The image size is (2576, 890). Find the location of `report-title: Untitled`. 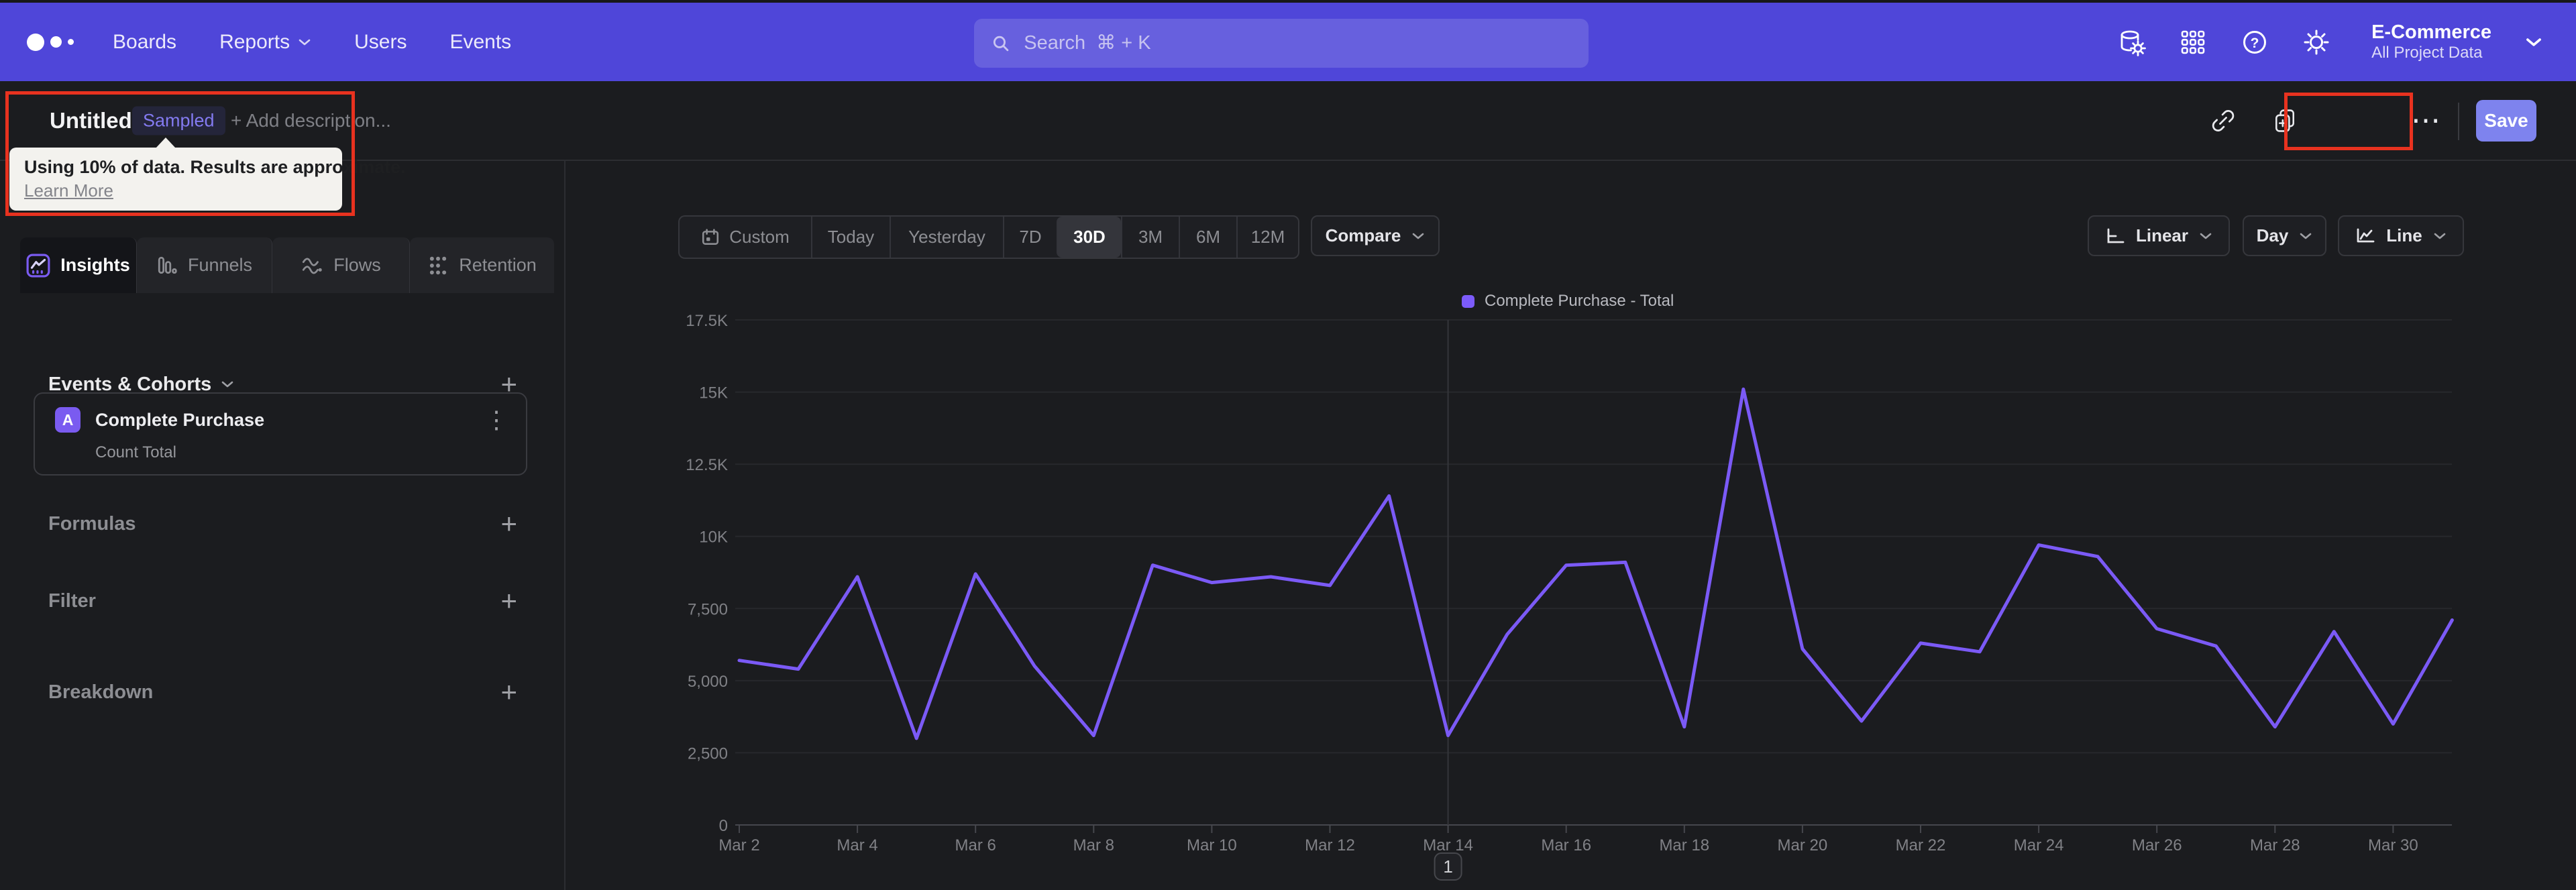

report-title: Untitled is located at coordinates (91, 120).